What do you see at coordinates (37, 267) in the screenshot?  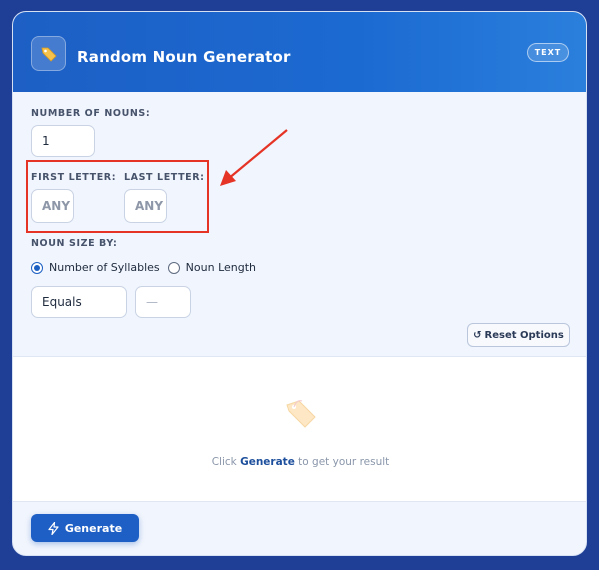 I see `radio-syllables` at bounding box center [37, 267].